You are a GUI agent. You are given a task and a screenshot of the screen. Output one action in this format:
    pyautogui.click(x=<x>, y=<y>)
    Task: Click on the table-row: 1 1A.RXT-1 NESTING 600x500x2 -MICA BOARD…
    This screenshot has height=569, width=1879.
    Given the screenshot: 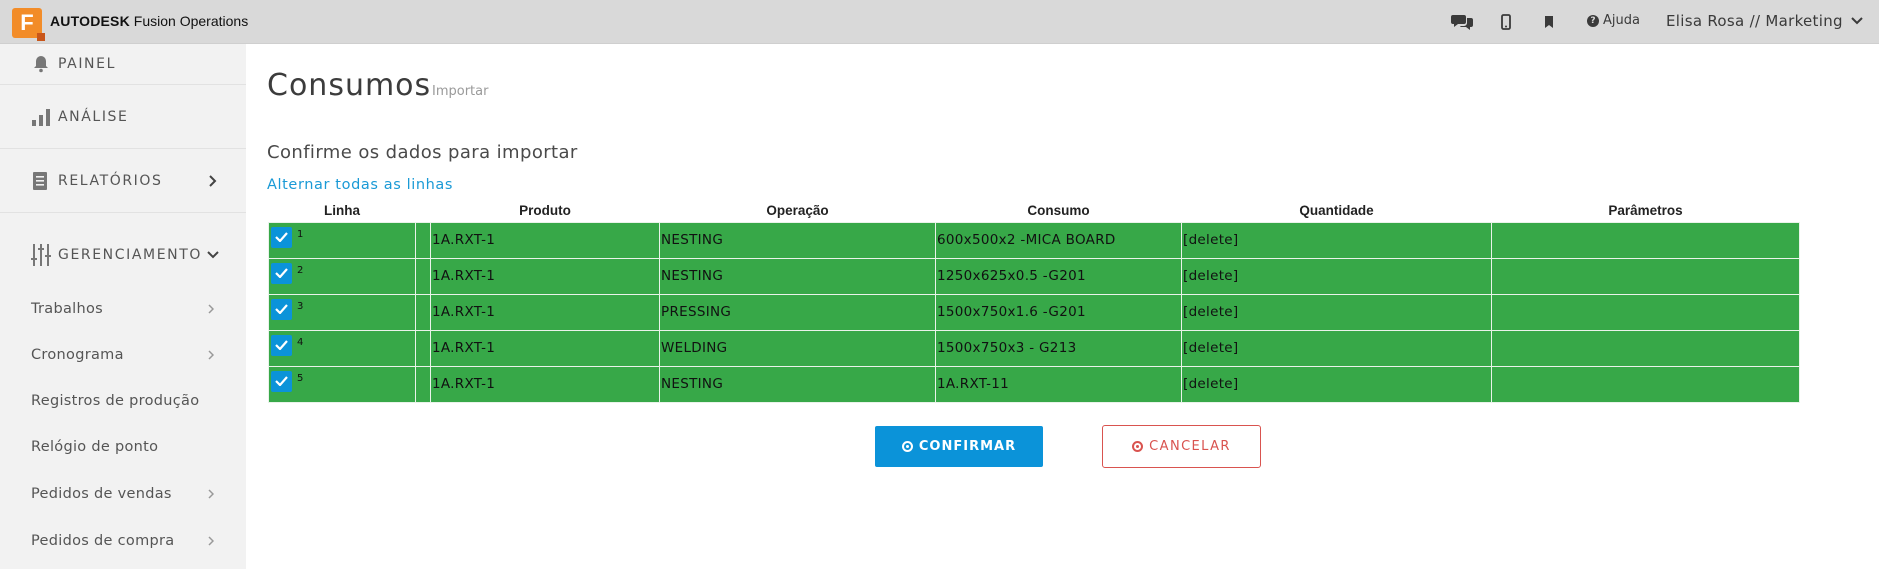 What is the action you would take?
    pyautogui.click(x=1034, y=240)
    